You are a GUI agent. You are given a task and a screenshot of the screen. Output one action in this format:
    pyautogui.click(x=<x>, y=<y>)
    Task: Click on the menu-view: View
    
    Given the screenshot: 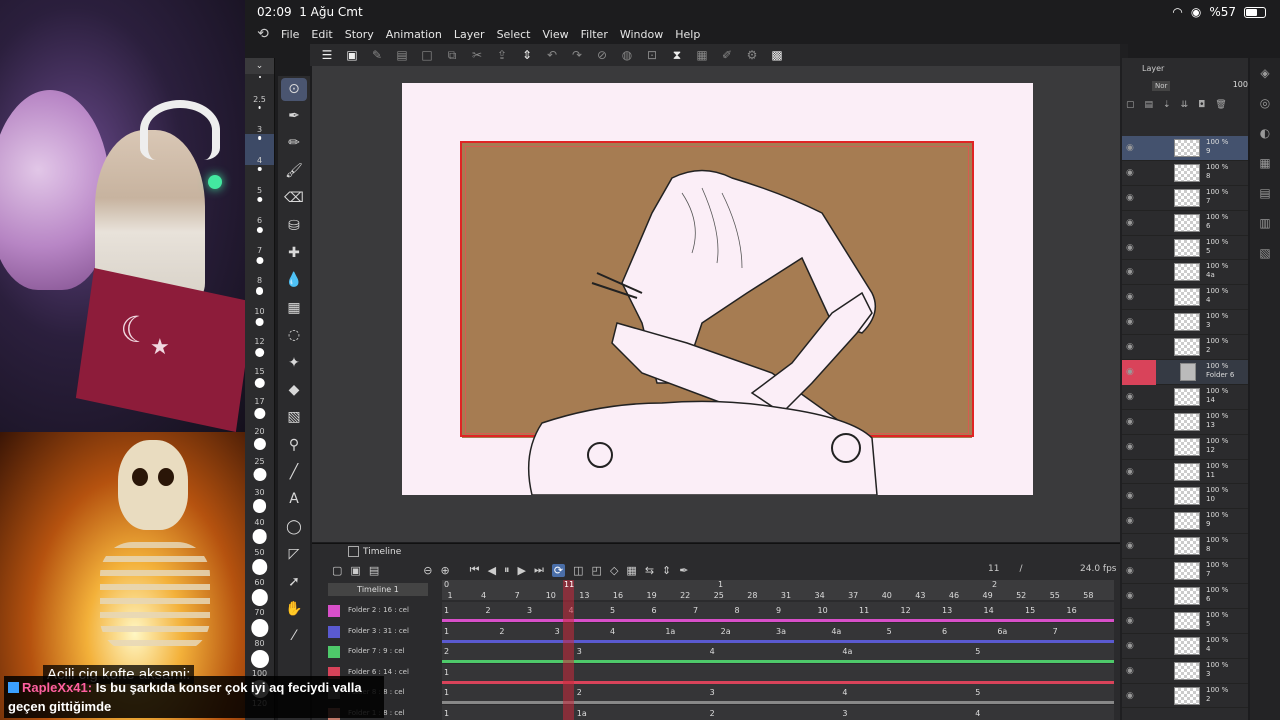 What is the action you would take?
    pyautogui.click(x=561, y=34)
    